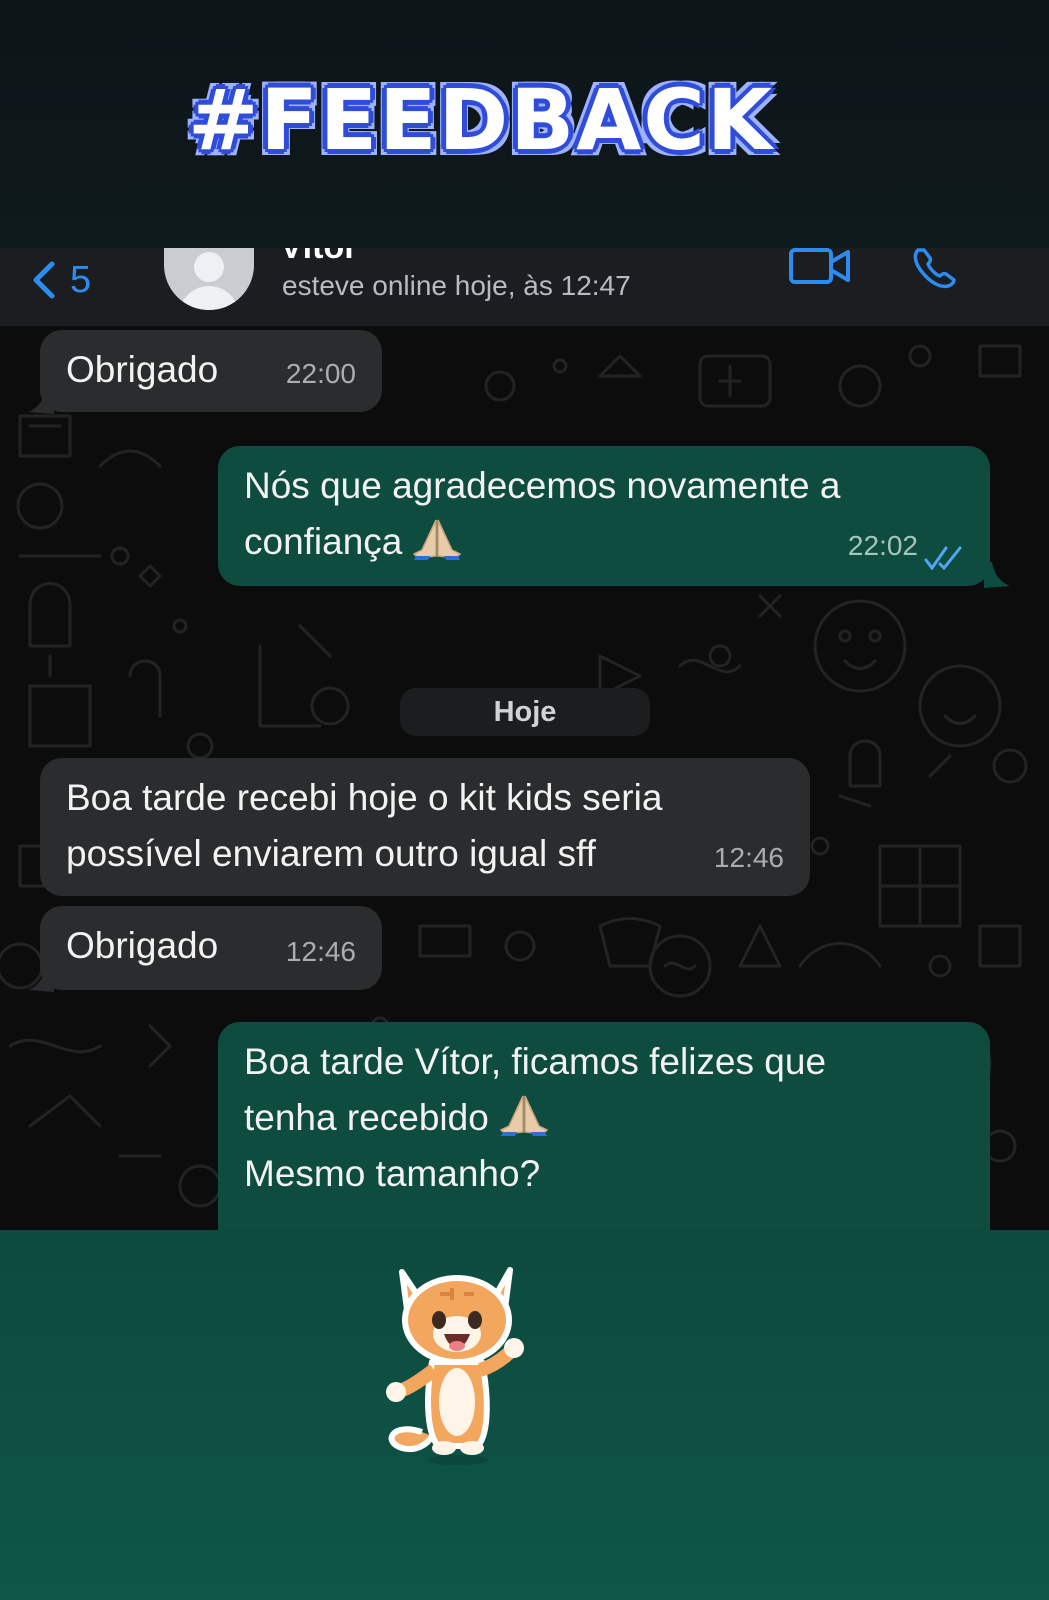  I want to click on back-button: 5, so click(60, 280).